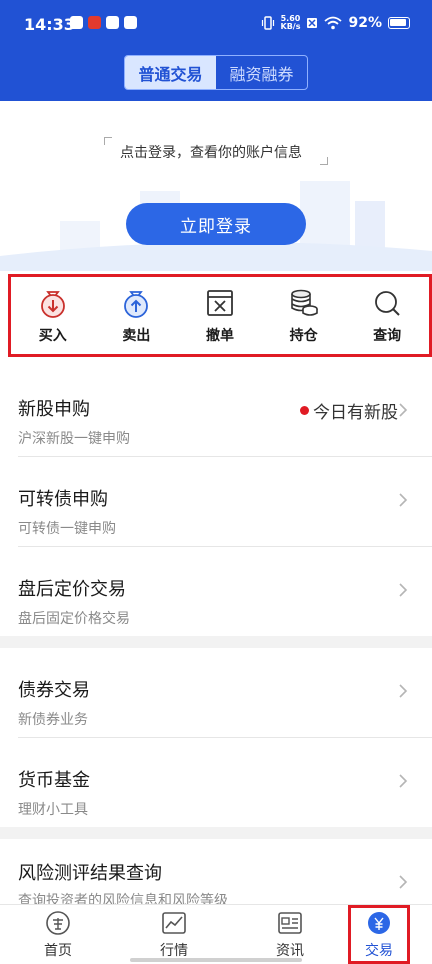 This screenshot has width=432, height=964. I want to click on list-item-ipo-subscription: 新股申购 沪深新股一键申购 今日有新股, so click(225, 412).